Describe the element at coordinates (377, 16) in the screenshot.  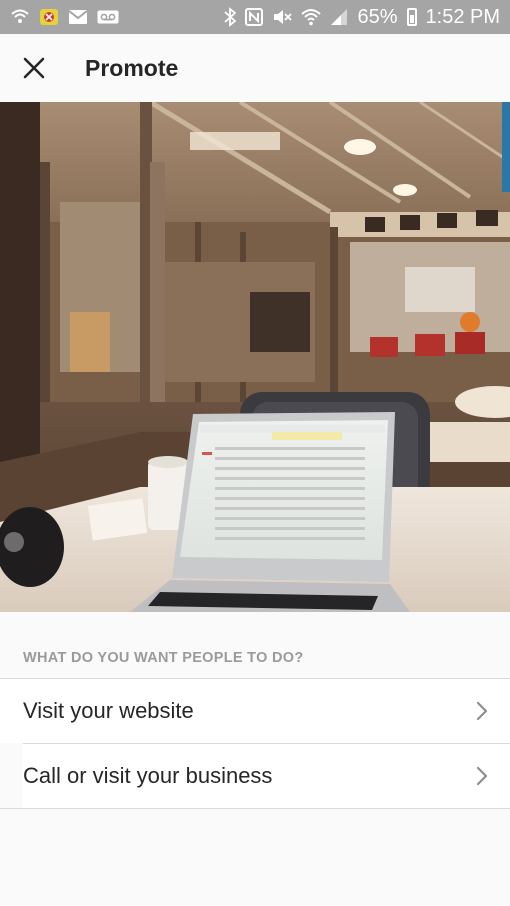
I see `battery-percent: 65%` at that location.